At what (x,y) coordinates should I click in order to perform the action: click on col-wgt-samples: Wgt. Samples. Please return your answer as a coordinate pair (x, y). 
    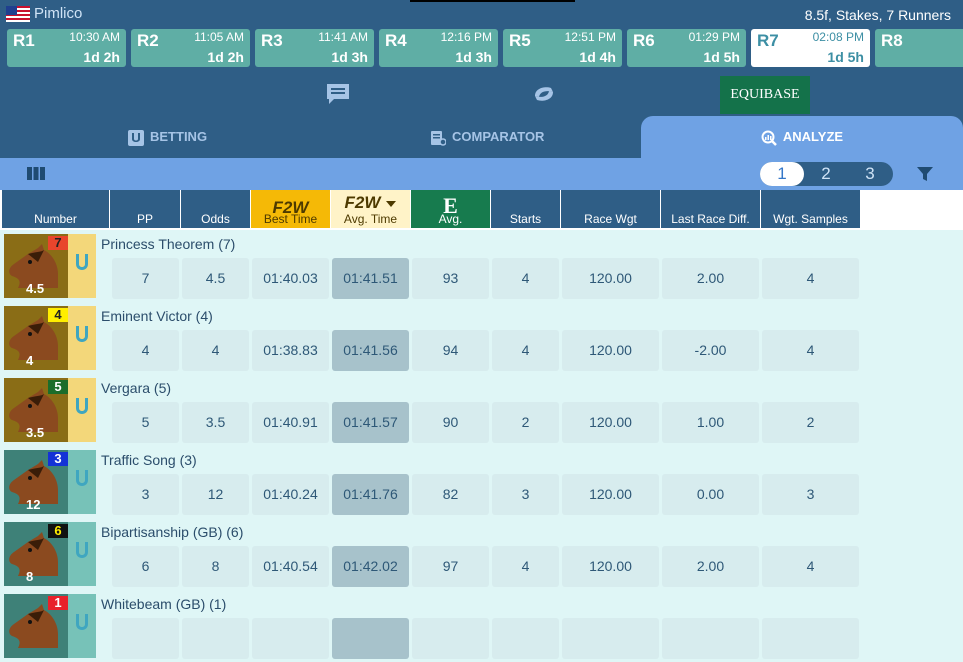
    Looking at the image, I should click on (810, 209).